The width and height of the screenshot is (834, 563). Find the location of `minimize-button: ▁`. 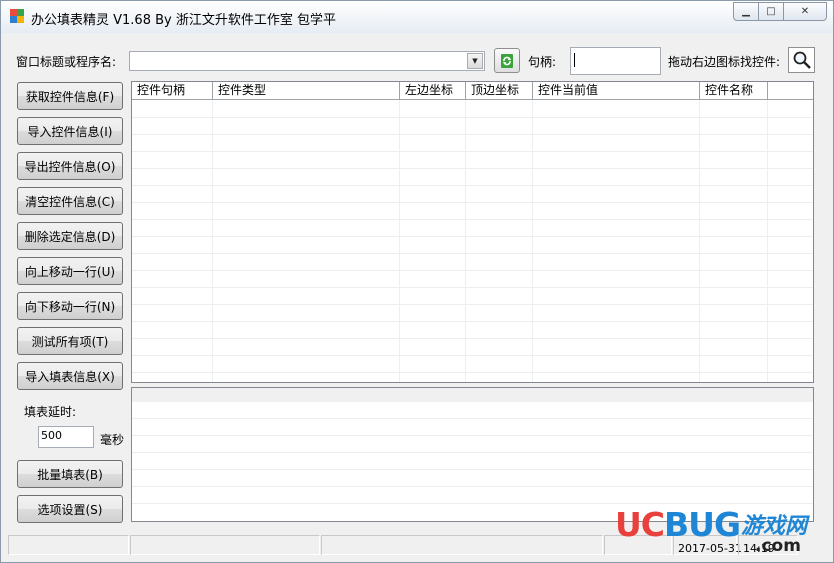

minimize-button: ▁ is located at coordinates (746, 11).